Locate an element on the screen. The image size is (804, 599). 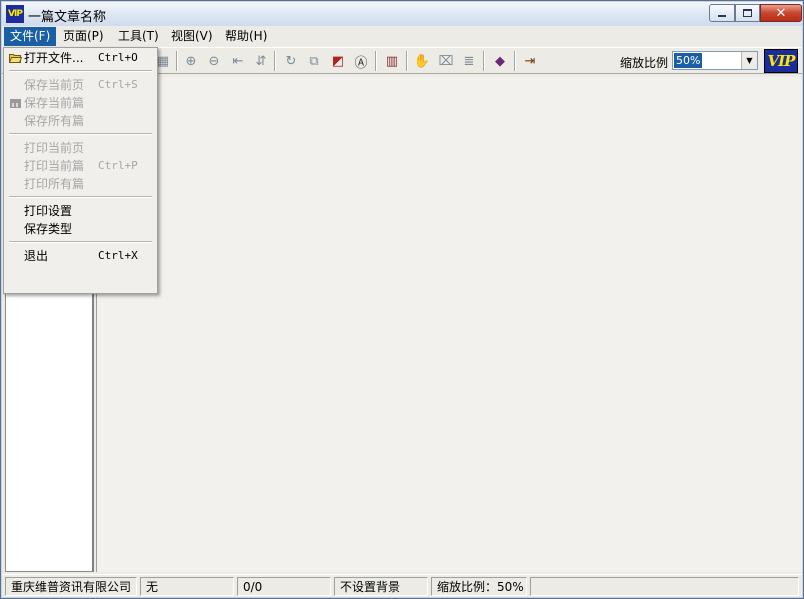
close-button: ✕ is located at coordinates (781, 13).